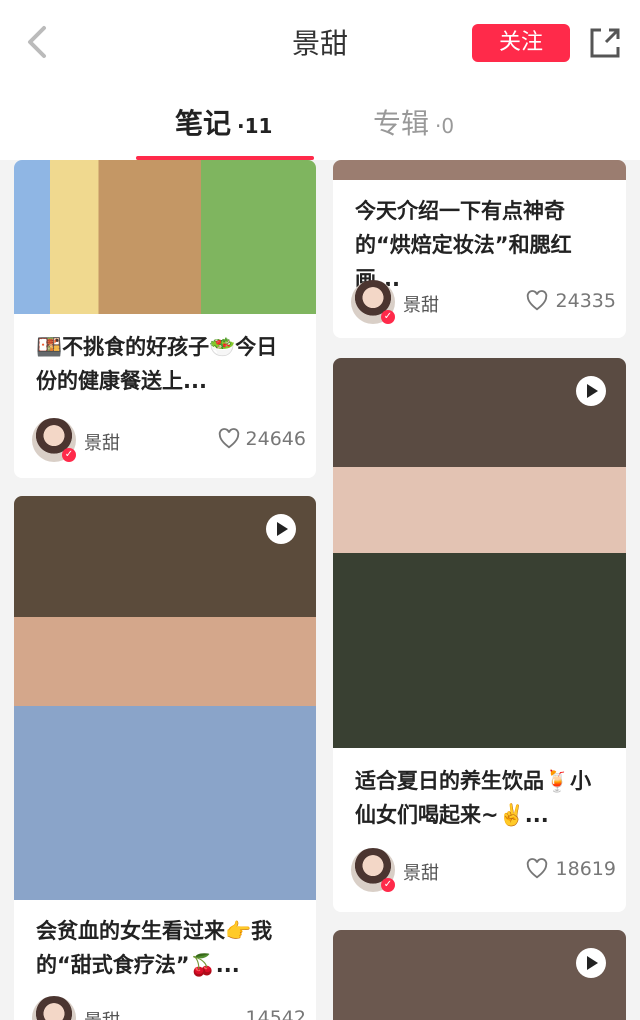  What do you see at coordinates (401, 123) in the screenshot?
I see `tab-albums-label: 专辑` at bounding box center [401, 123].